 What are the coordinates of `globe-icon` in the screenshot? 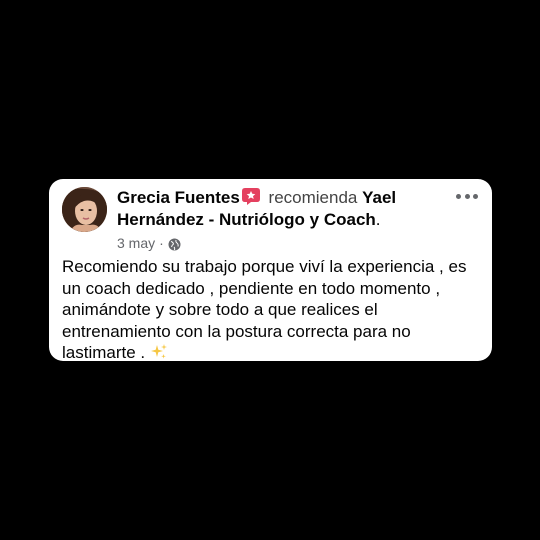 It's located at (174, 243).